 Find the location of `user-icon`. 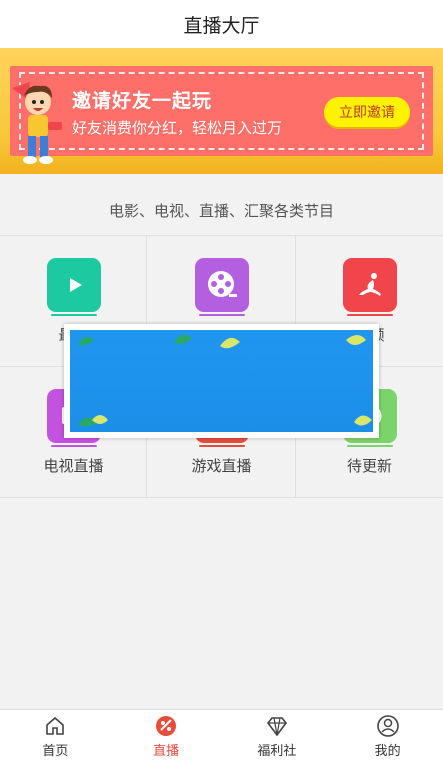

user-icon is located at coordinates (387, 726).